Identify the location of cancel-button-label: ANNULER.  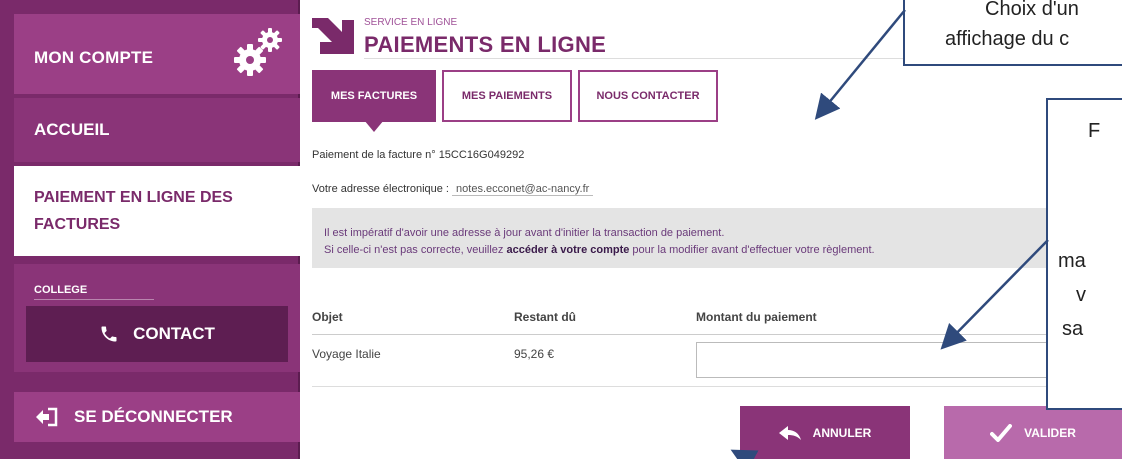
(842, 432).